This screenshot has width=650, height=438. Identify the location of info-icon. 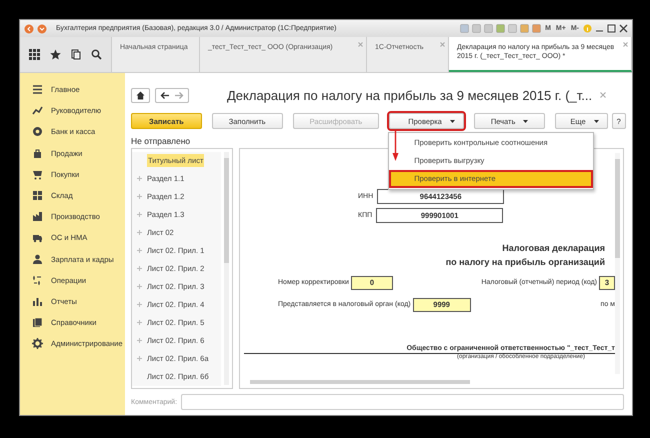
(587, 28).